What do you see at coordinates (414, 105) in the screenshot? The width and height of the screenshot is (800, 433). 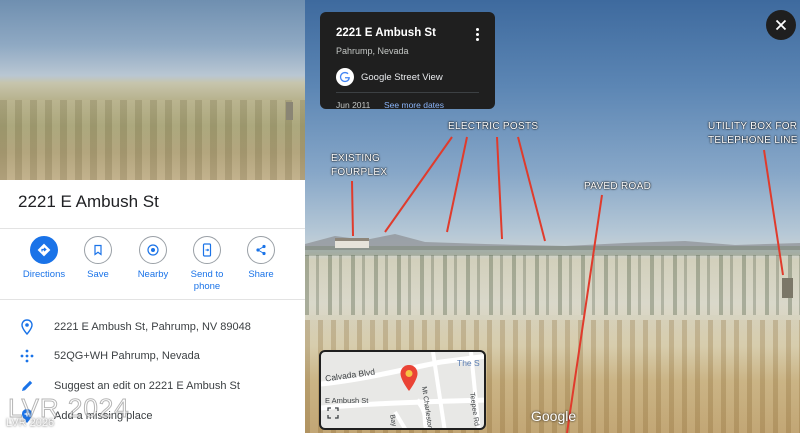 I see `see-more-dates-link: See more dates` at bounding box center [414, 105].